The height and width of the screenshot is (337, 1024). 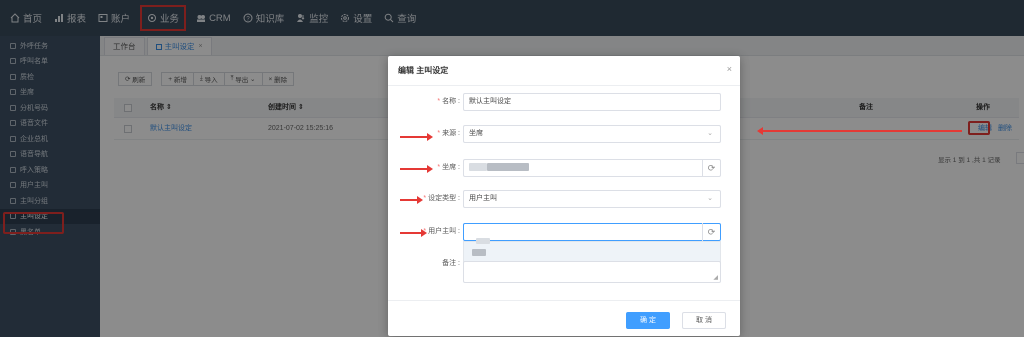 I want to click on caller-label-text: 用户主叫 :, so click(x=444, y=231).